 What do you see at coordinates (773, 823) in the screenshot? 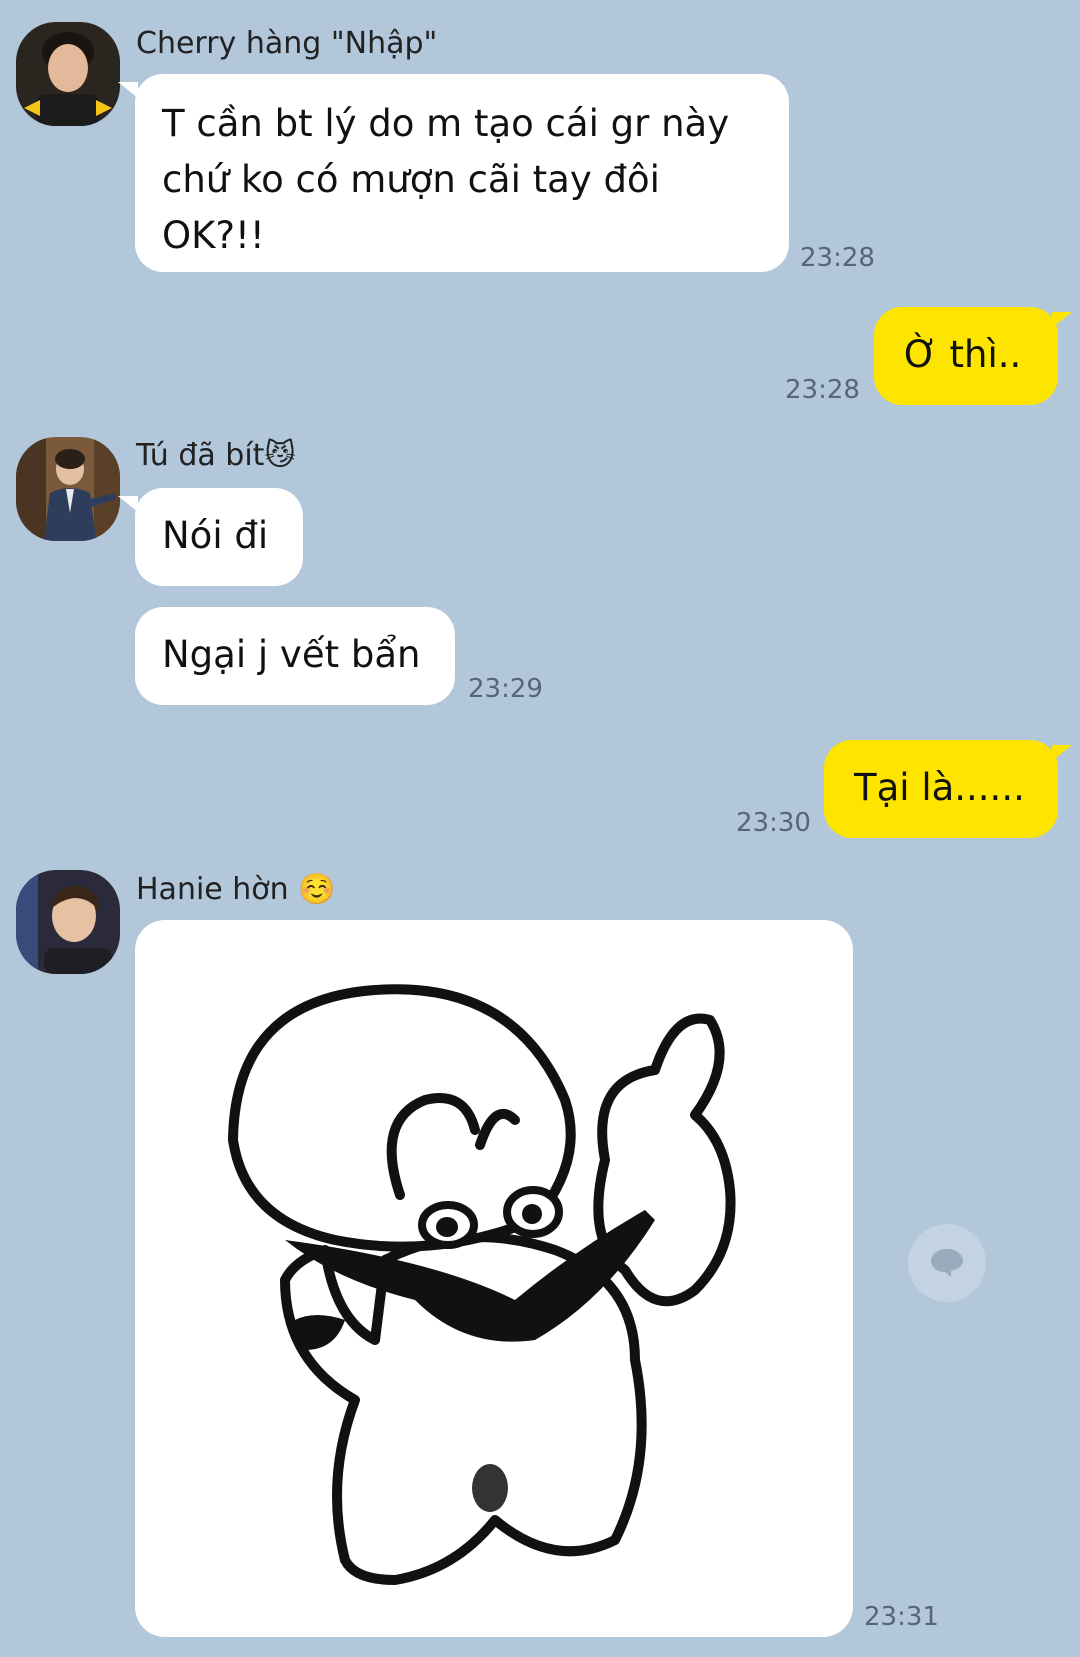
I see `message-time: 23:30` at bounding box center [773, 823].